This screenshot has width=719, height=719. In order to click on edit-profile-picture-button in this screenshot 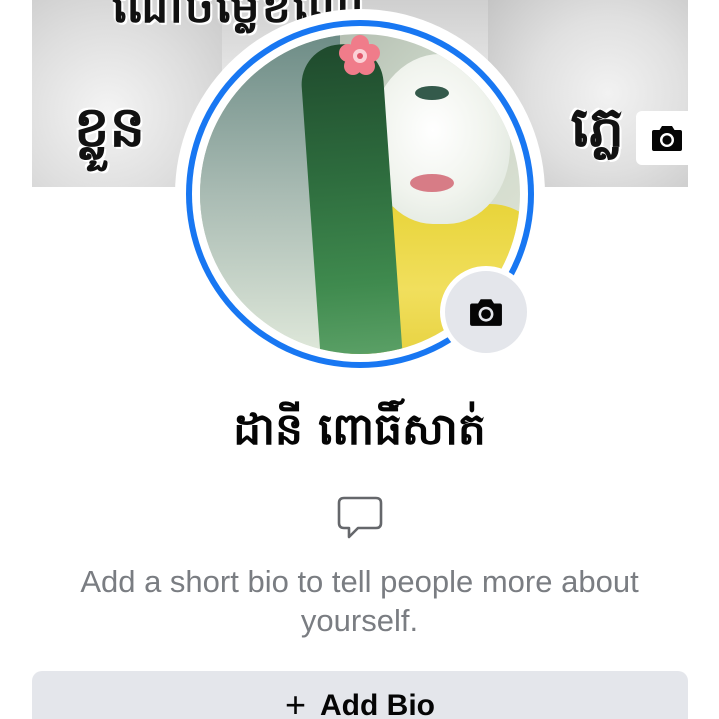, I will do `click(486, 312)`.